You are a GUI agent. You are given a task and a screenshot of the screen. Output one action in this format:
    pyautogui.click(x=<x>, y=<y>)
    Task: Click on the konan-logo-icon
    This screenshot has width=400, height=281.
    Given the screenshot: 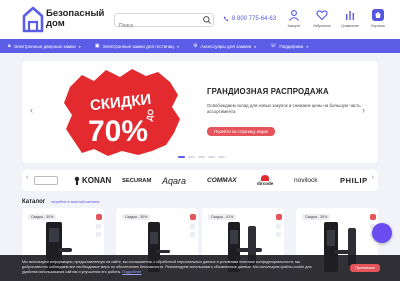 What is the action you would take?
    pyautogui.click(x=77, y=180)
    